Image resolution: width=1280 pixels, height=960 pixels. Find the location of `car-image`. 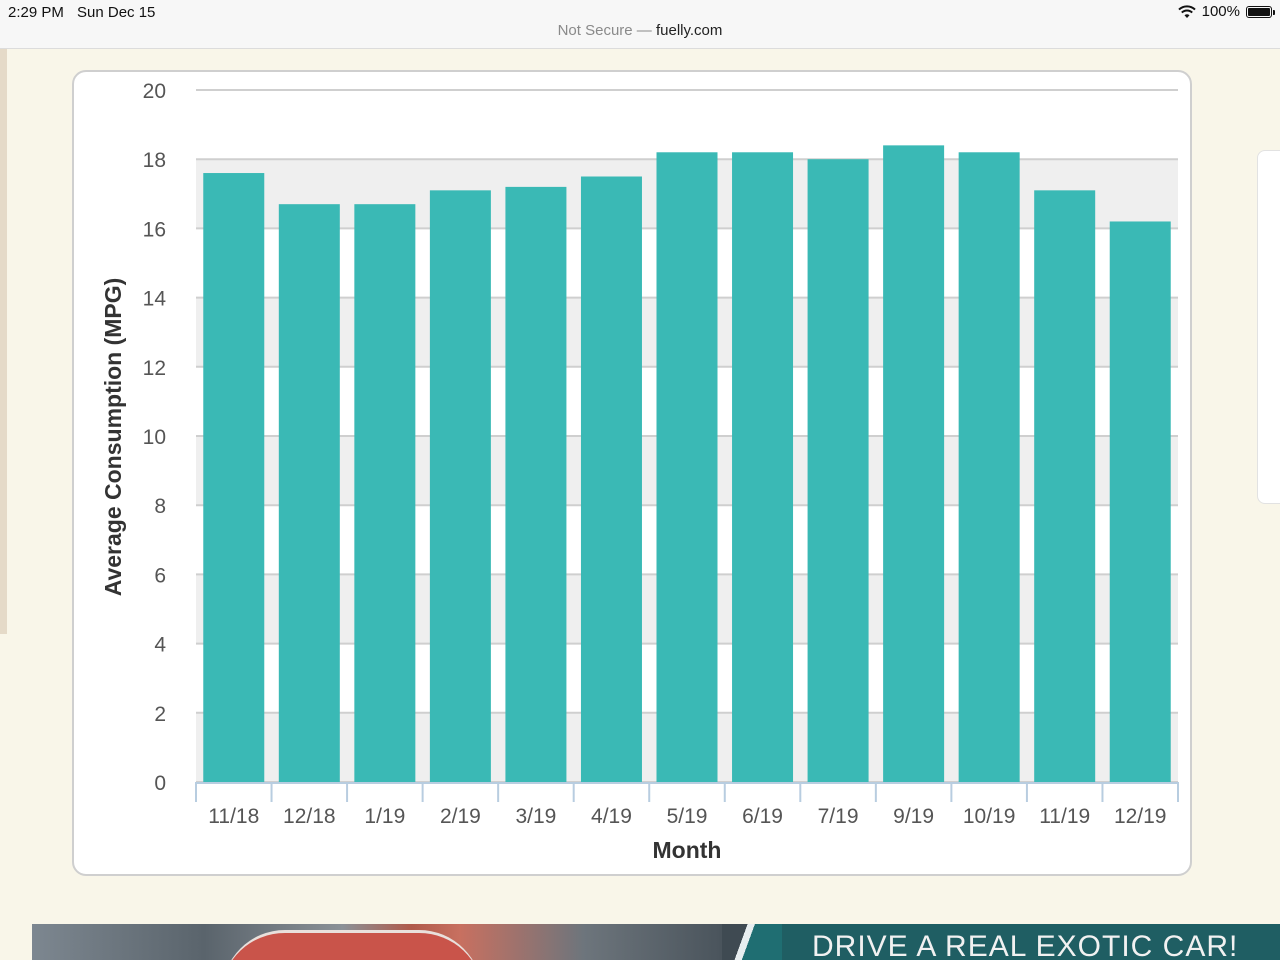

car-image is located at coordinates (352, 945).